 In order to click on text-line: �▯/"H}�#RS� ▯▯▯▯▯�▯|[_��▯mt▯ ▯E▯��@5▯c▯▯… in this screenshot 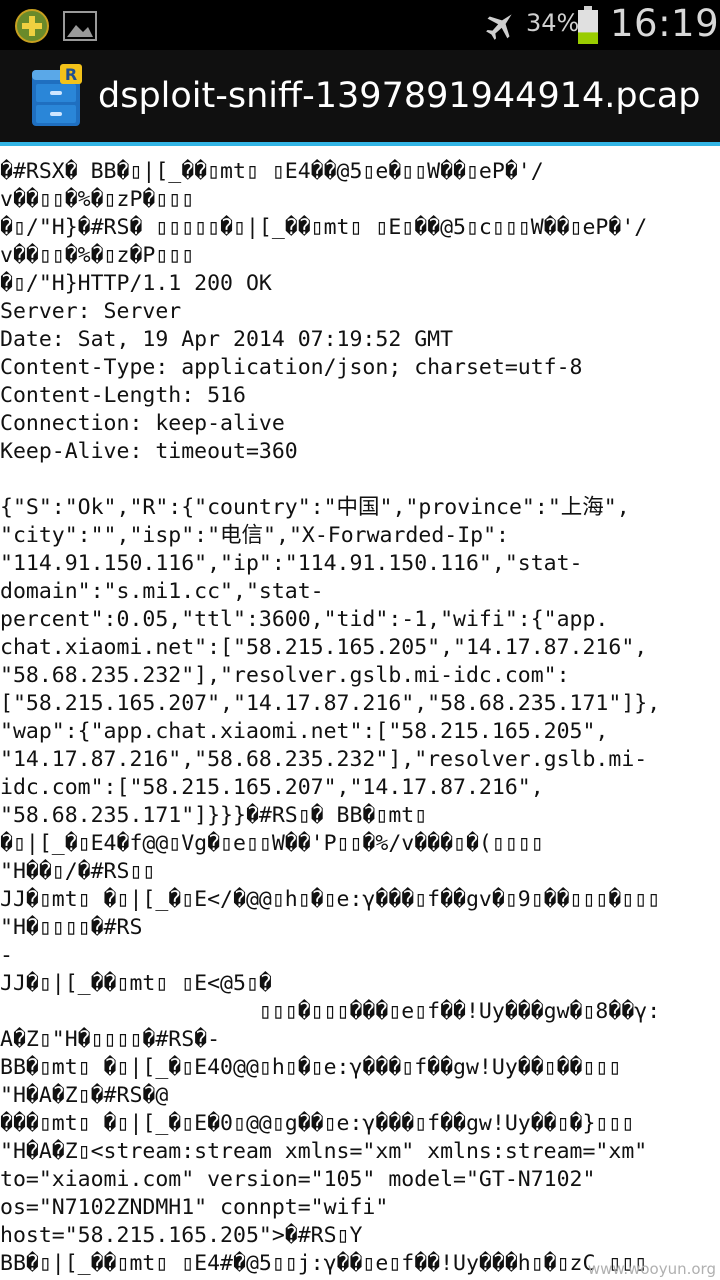, I will do `click(324, 227)`.